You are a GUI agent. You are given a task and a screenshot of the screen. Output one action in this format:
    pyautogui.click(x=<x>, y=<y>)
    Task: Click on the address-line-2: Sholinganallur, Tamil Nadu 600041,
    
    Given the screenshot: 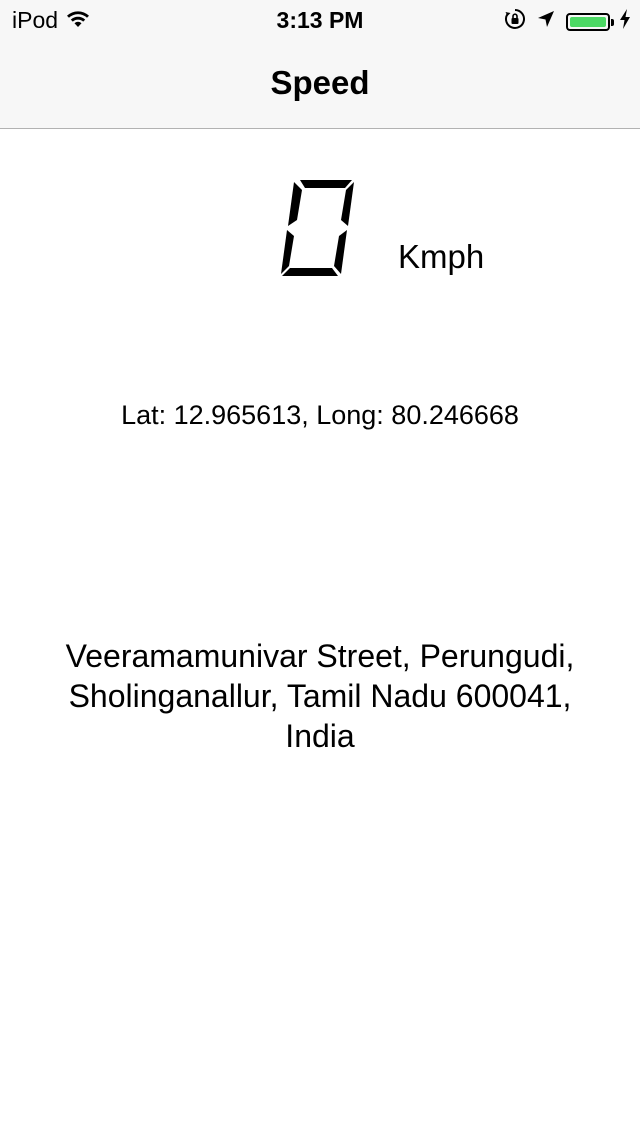 What is the action you would take?
    pyautogui.click(x=320, y=696)
    